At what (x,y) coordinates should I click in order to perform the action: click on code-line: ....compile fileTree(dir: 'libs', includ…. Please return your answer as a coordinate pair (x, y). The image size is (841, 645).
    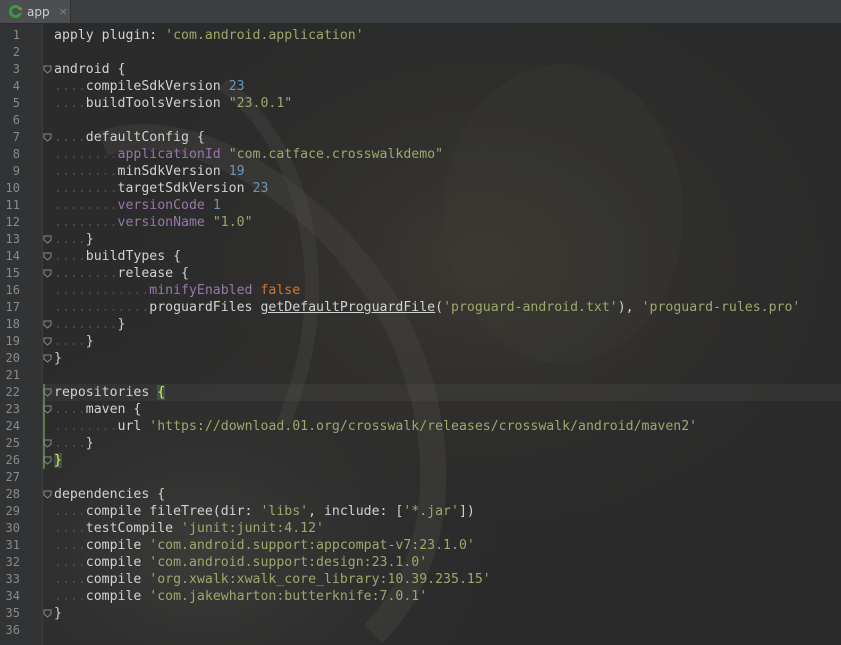
    Looking at the image, I should click on (264, 511).